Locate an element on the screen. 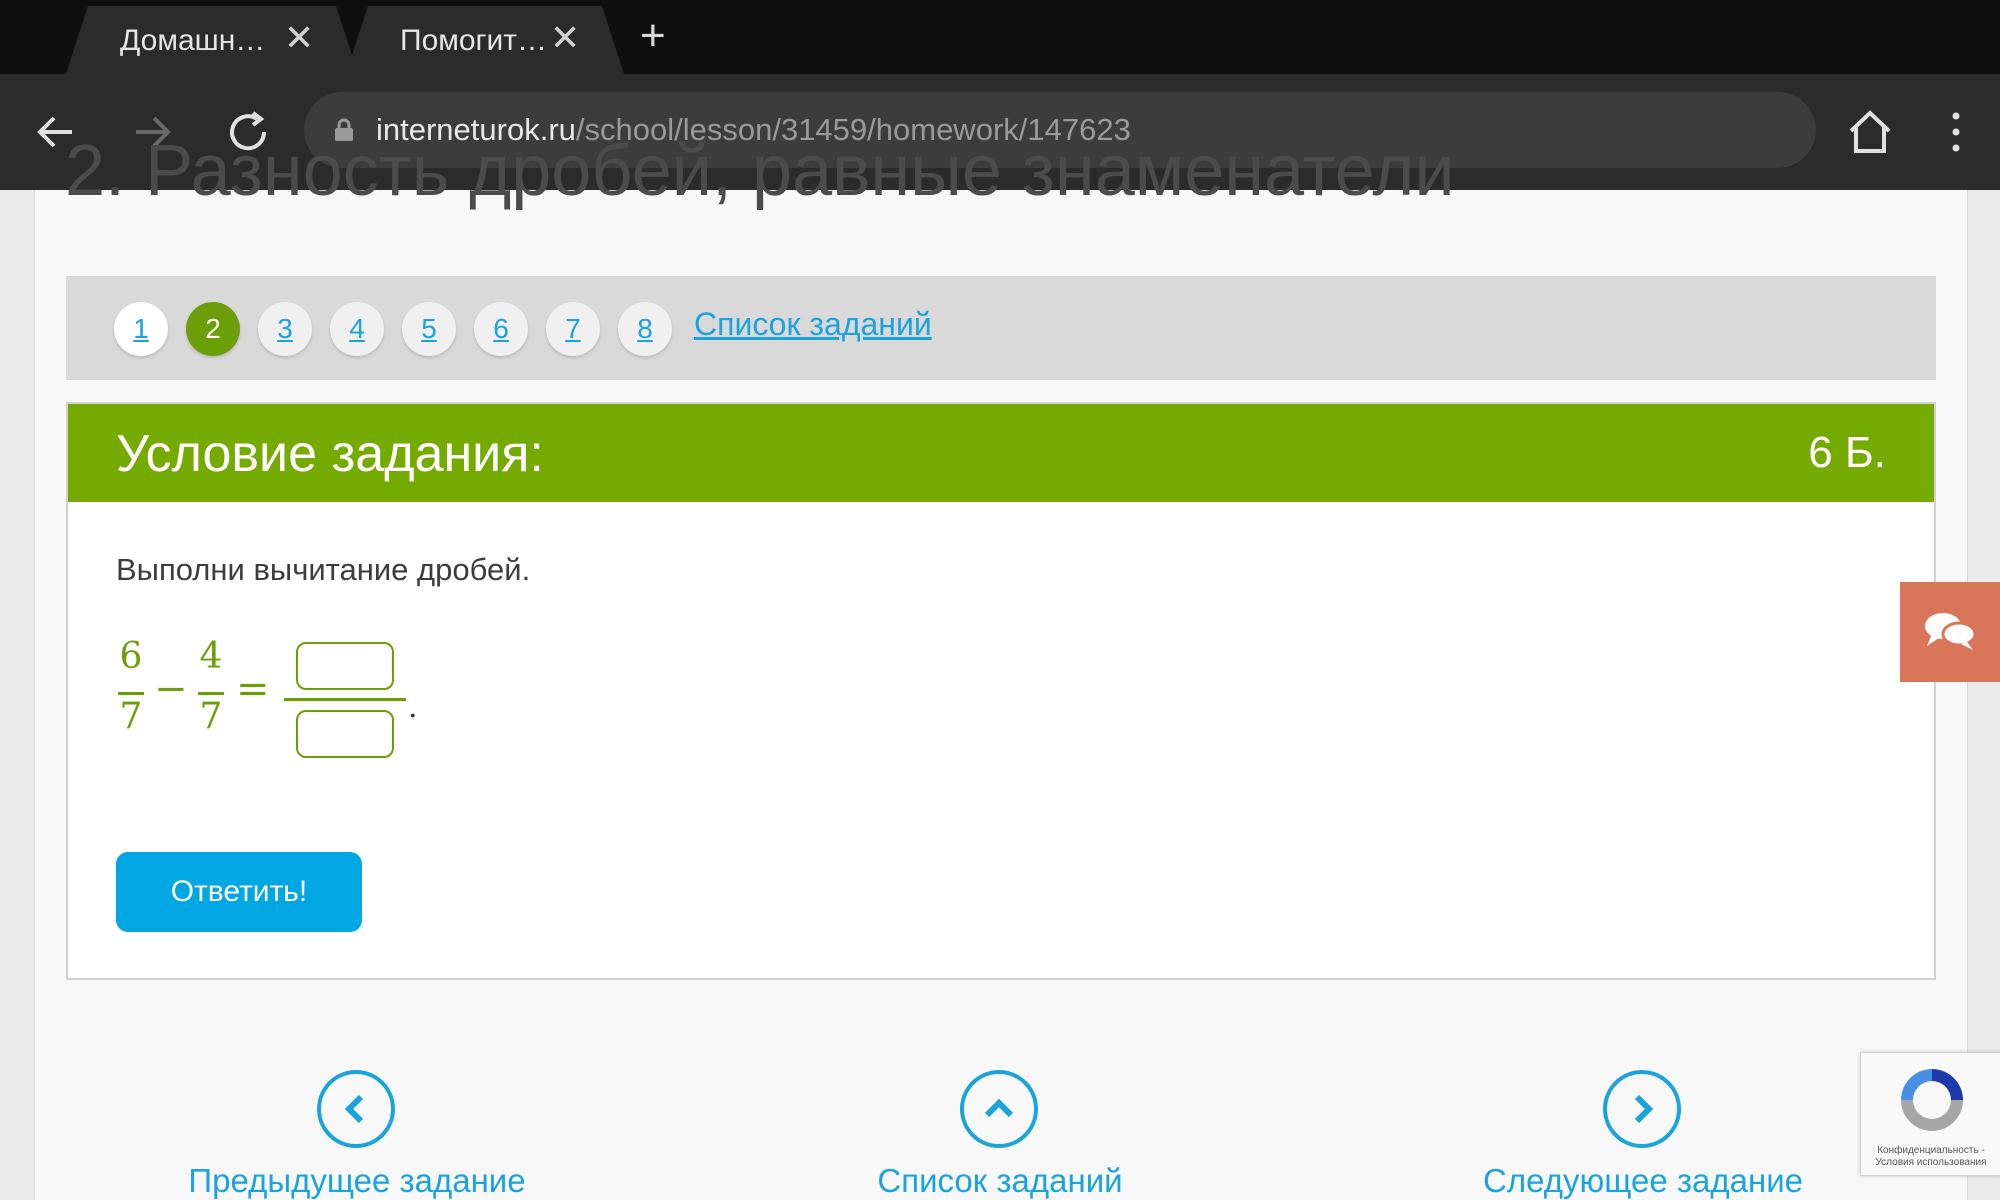 The image size is (2000, 1200). task-list-link: Список заданий is located at coordinates (813, 324).